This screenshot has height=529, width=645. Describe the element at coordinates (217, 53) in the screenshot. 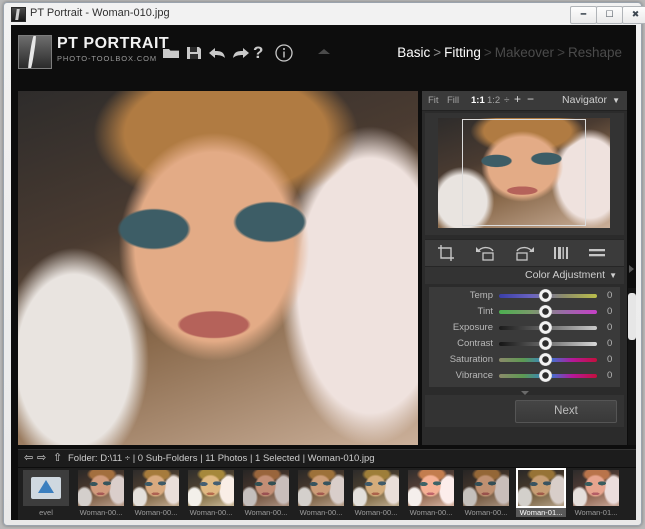

I see `undo-icon` at that location.